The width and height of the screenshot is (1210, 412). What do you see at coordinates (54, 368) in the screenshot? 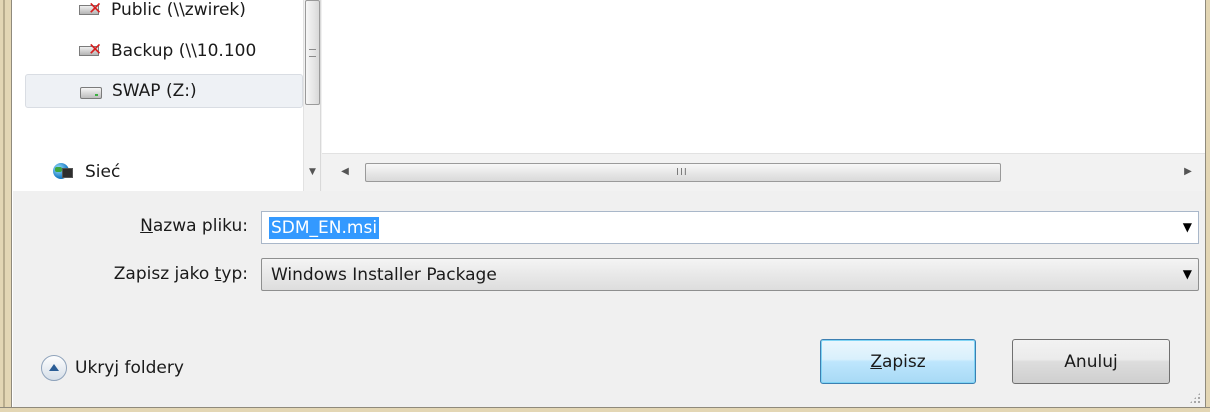
I see `chevron-up-icon` at bounding box center [54, 368].